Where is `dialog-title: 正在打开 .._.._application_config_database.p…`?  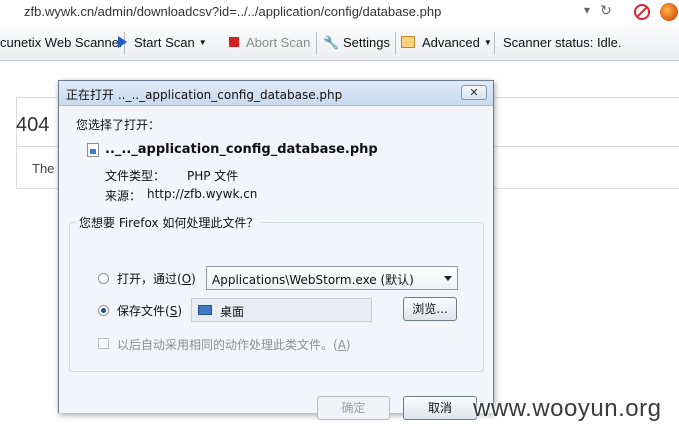 dialog-title: 正在打开 .._.._application_config_database.p… is located at coordinates (204, 95).